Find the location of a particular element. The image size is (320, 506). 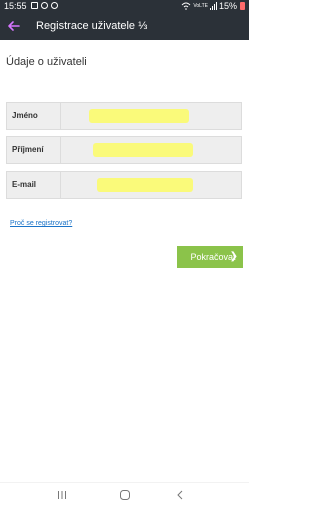

last-name-label: Příjmení is located at coordinates (34, 150).